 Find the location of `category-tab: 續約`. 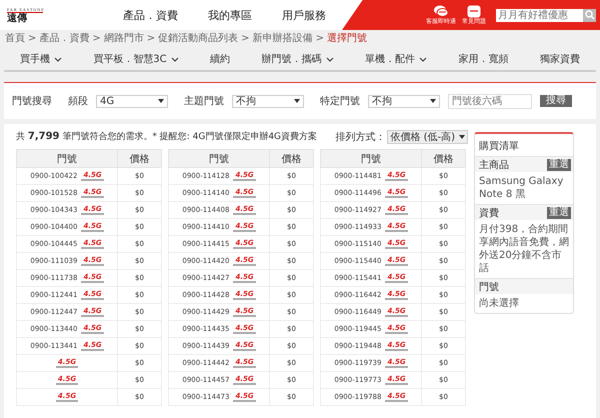

category-tab: 續約 is located at coordinates (220, 59).